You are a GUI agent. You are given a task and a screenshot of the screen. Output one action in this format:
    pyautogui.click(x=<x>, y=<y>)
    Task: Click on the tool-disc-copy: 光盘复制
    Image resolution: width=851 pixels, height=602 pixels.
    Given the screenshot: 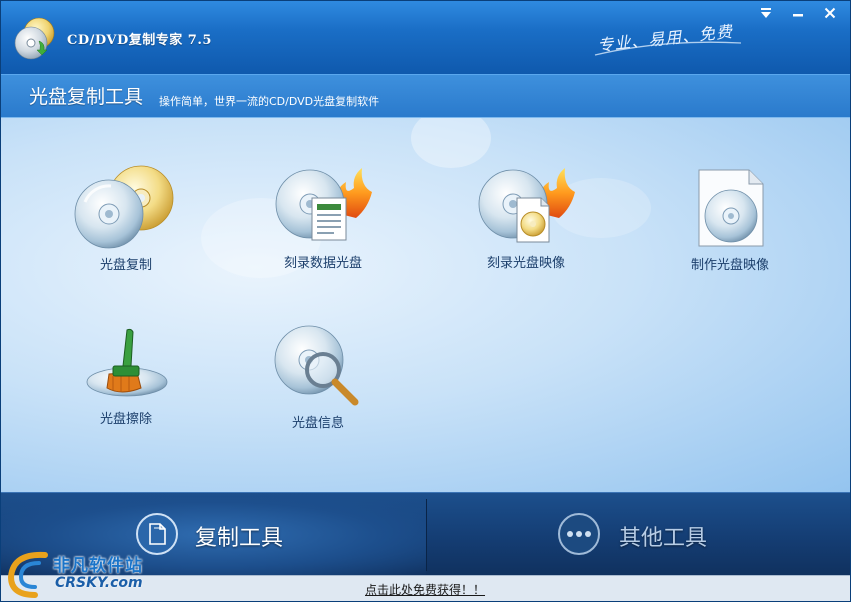 What is the action you would take?
    pyautogui.click(x=126, y=218)
    